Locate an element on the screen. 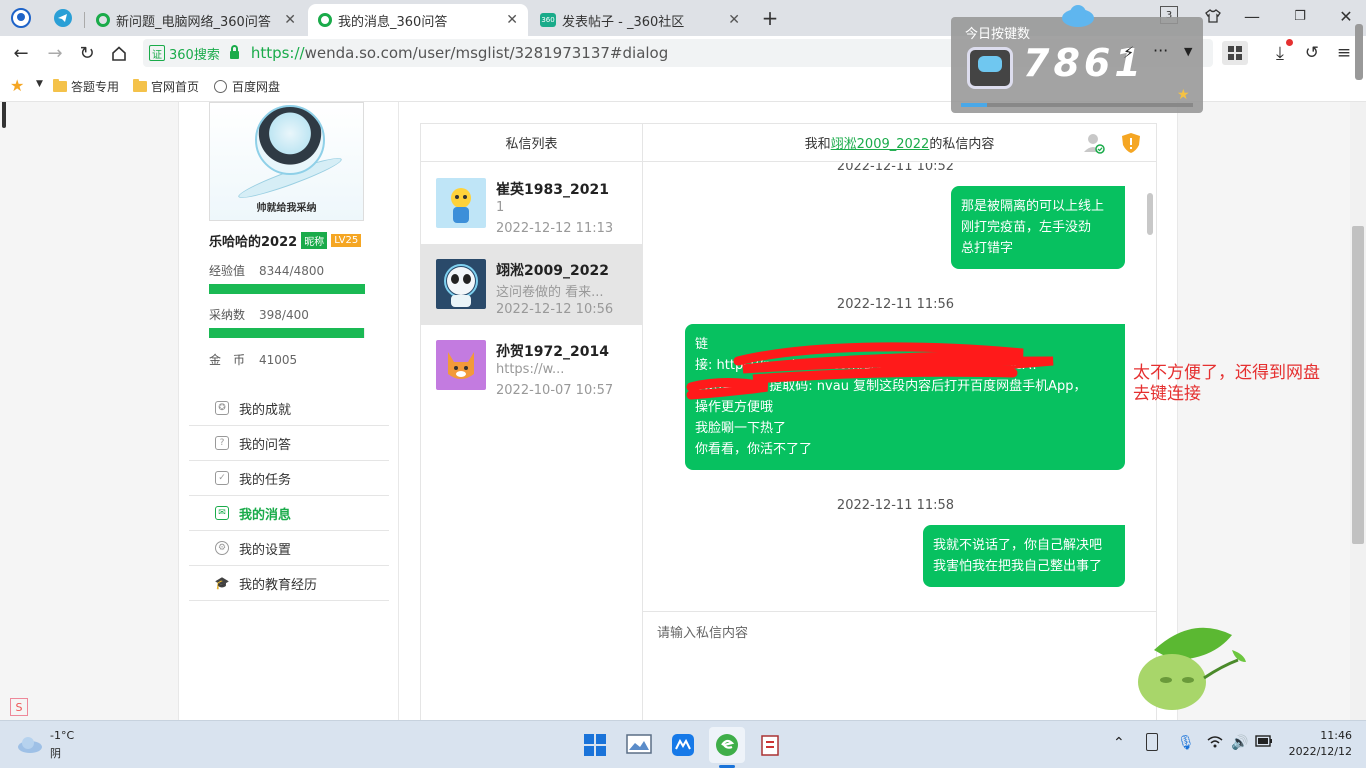  message-input is located at coordinates (899, 666).